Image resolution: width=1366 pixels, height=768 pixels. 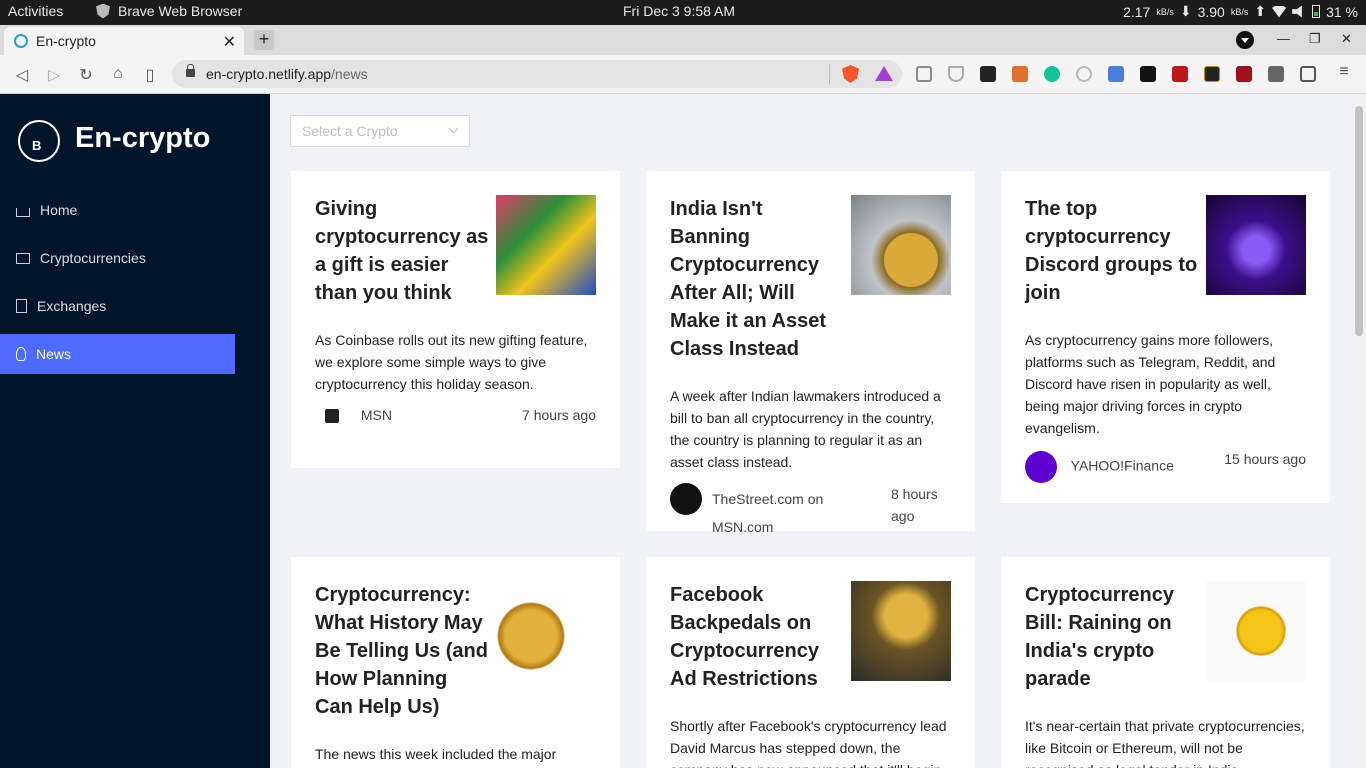 I want to click on sidebar-menu: Home Cryptocurrencies Exchanges News, so click(x=117, y=286).